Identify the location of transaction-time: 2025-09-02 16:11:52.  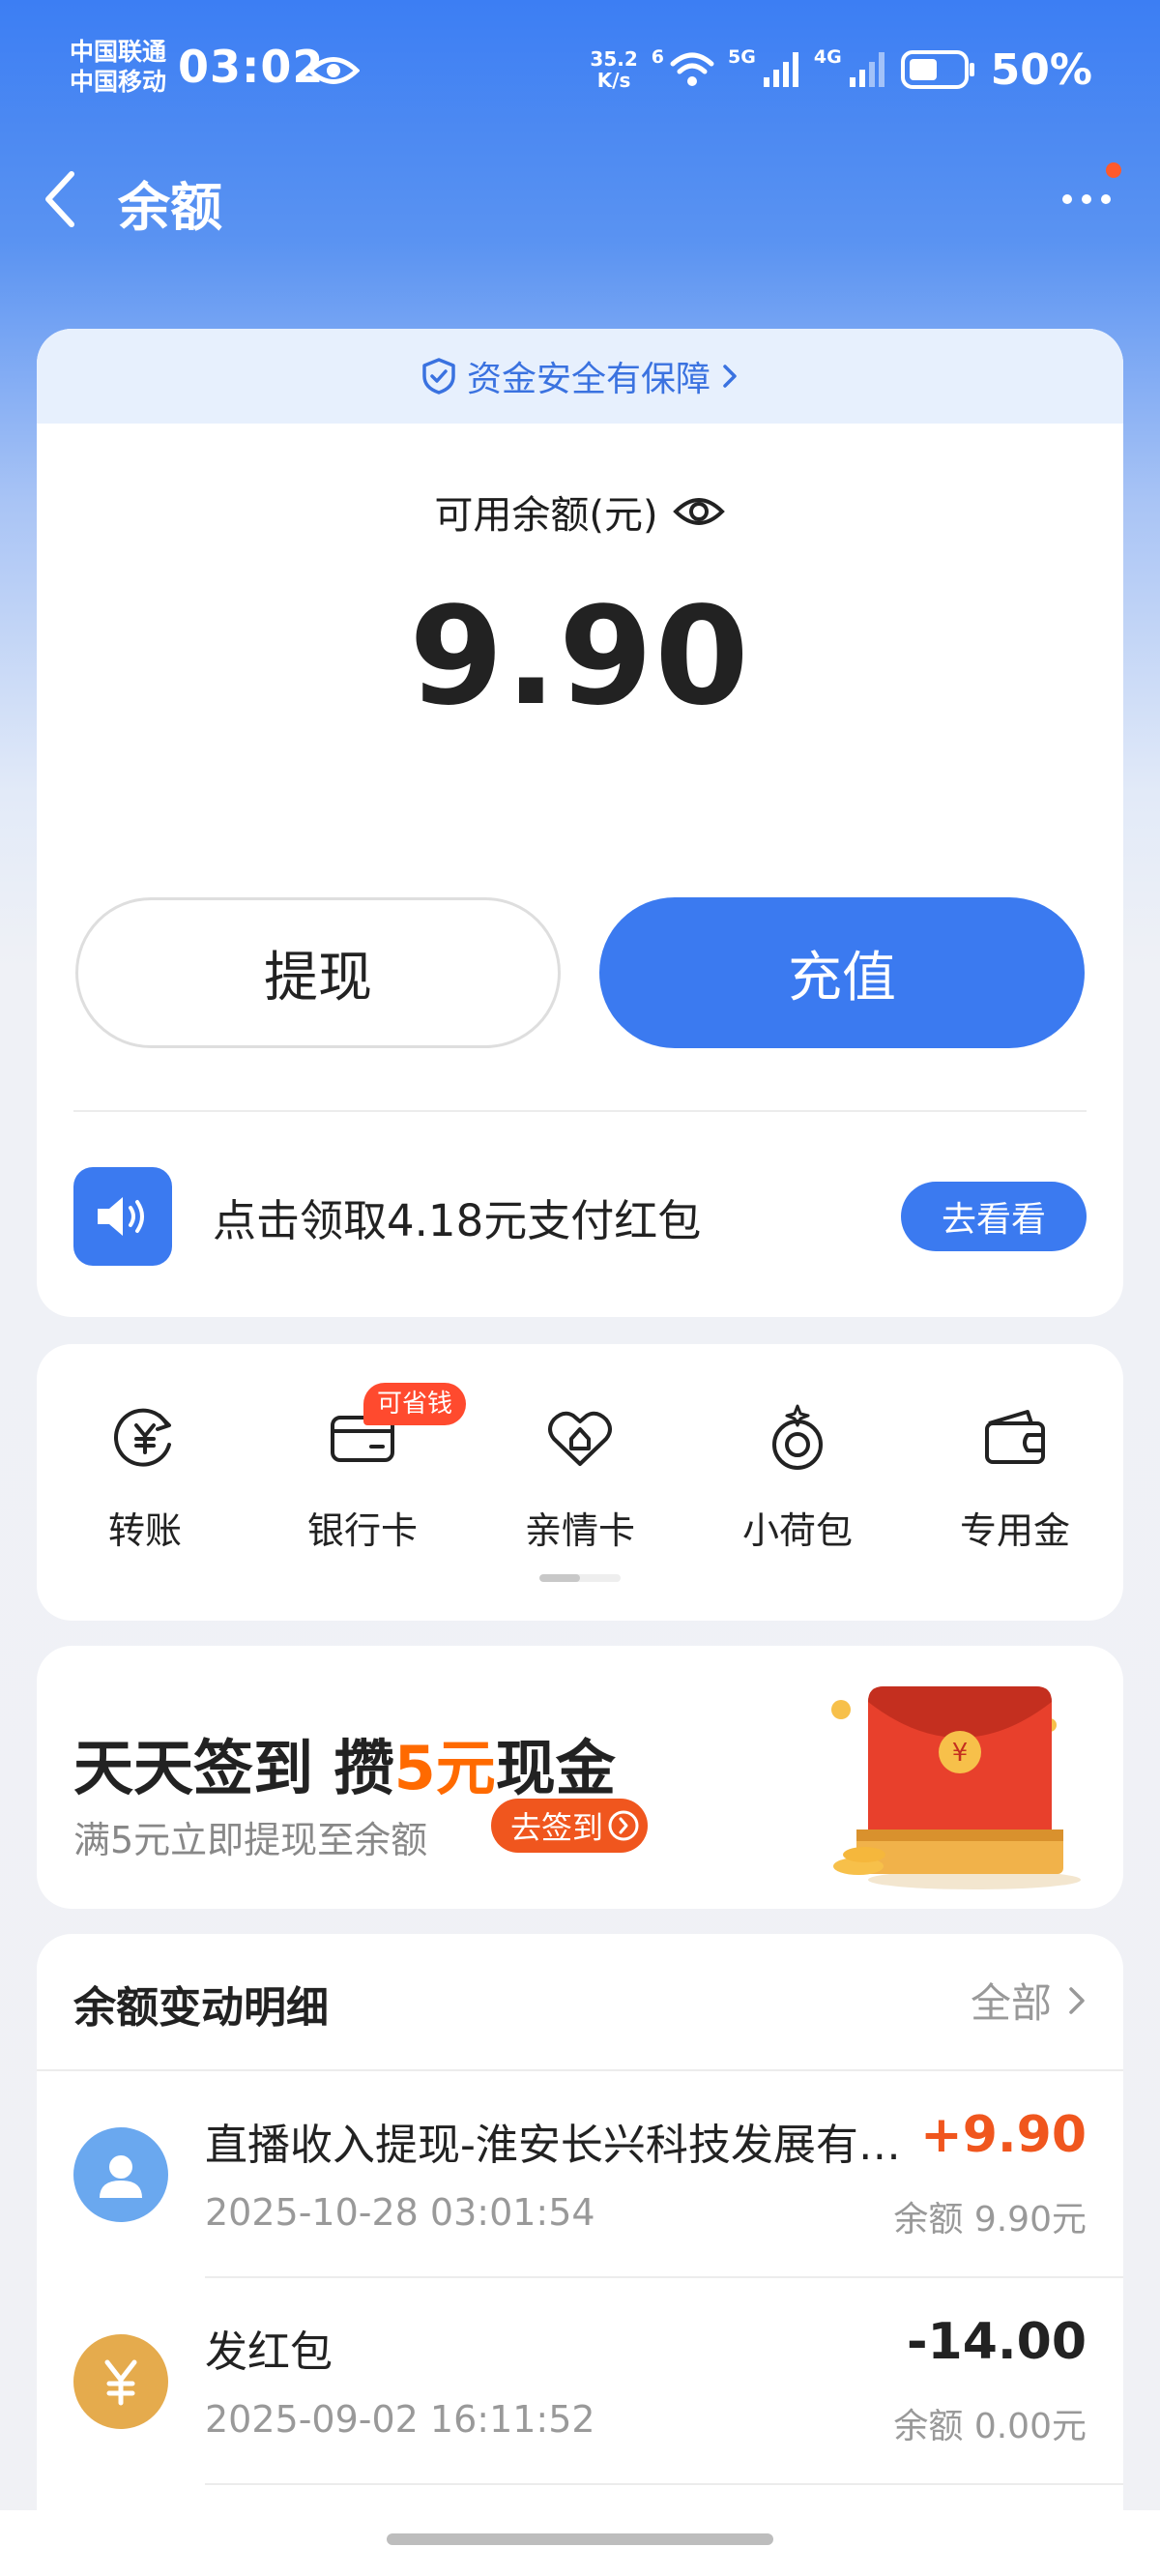
(400, 2419).